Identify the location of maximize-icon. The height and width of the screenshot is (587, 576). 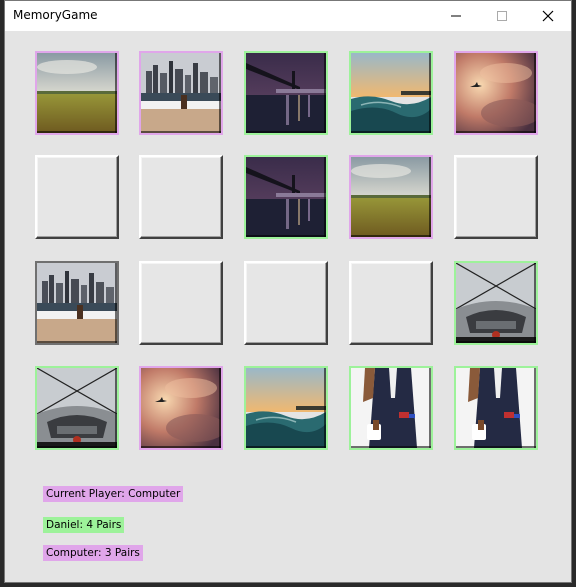
(502, 16).